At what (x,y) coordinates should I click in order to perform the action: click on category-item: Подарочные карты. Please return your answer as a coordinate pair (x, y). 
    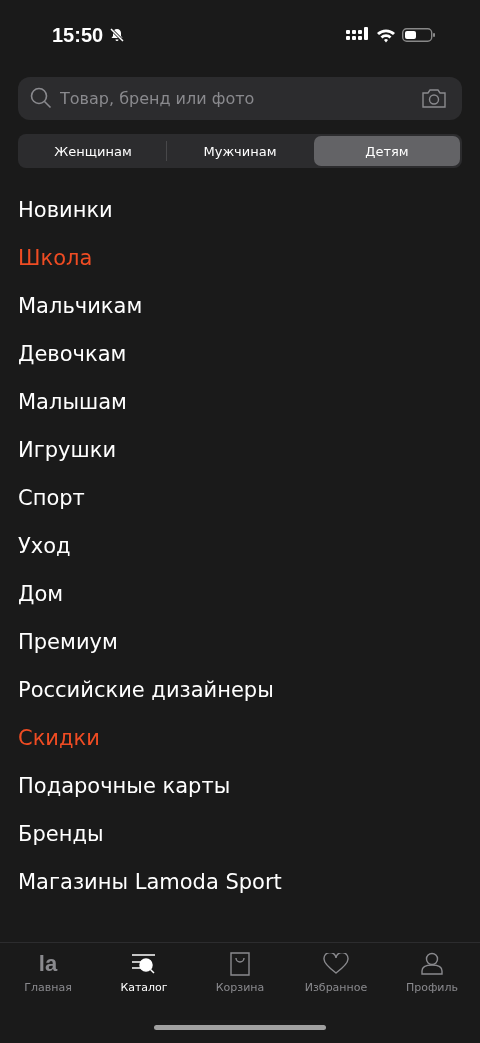
    Looking at the image, I should click on (240, 786).